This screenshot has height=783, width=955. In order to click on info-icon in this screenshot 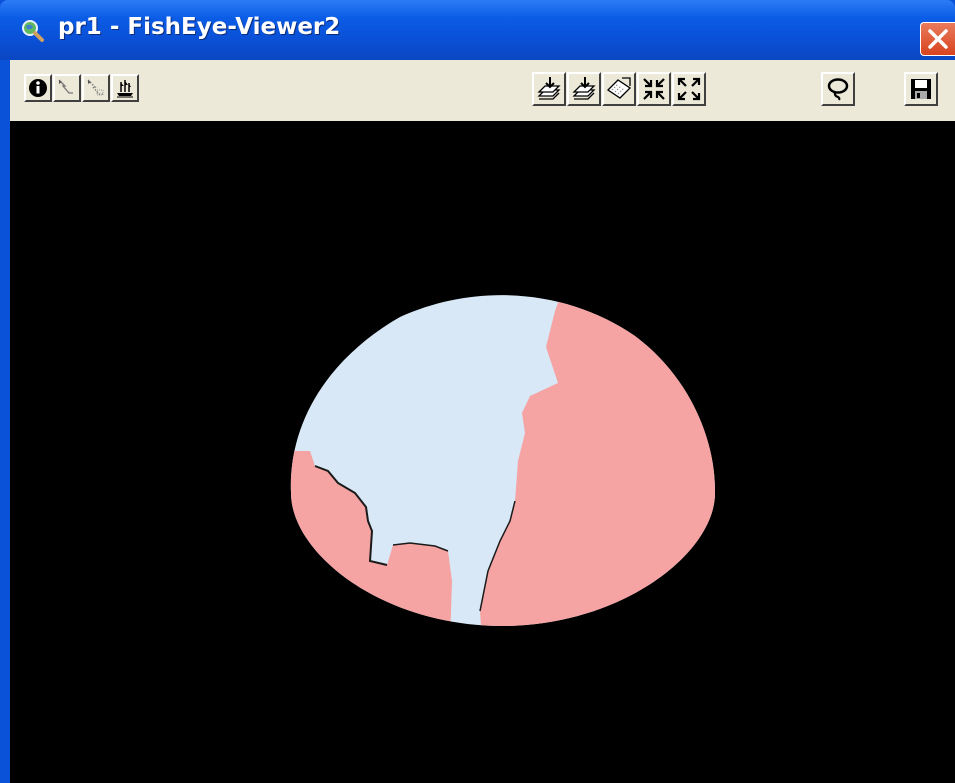, I will do `click(38, 88)`.